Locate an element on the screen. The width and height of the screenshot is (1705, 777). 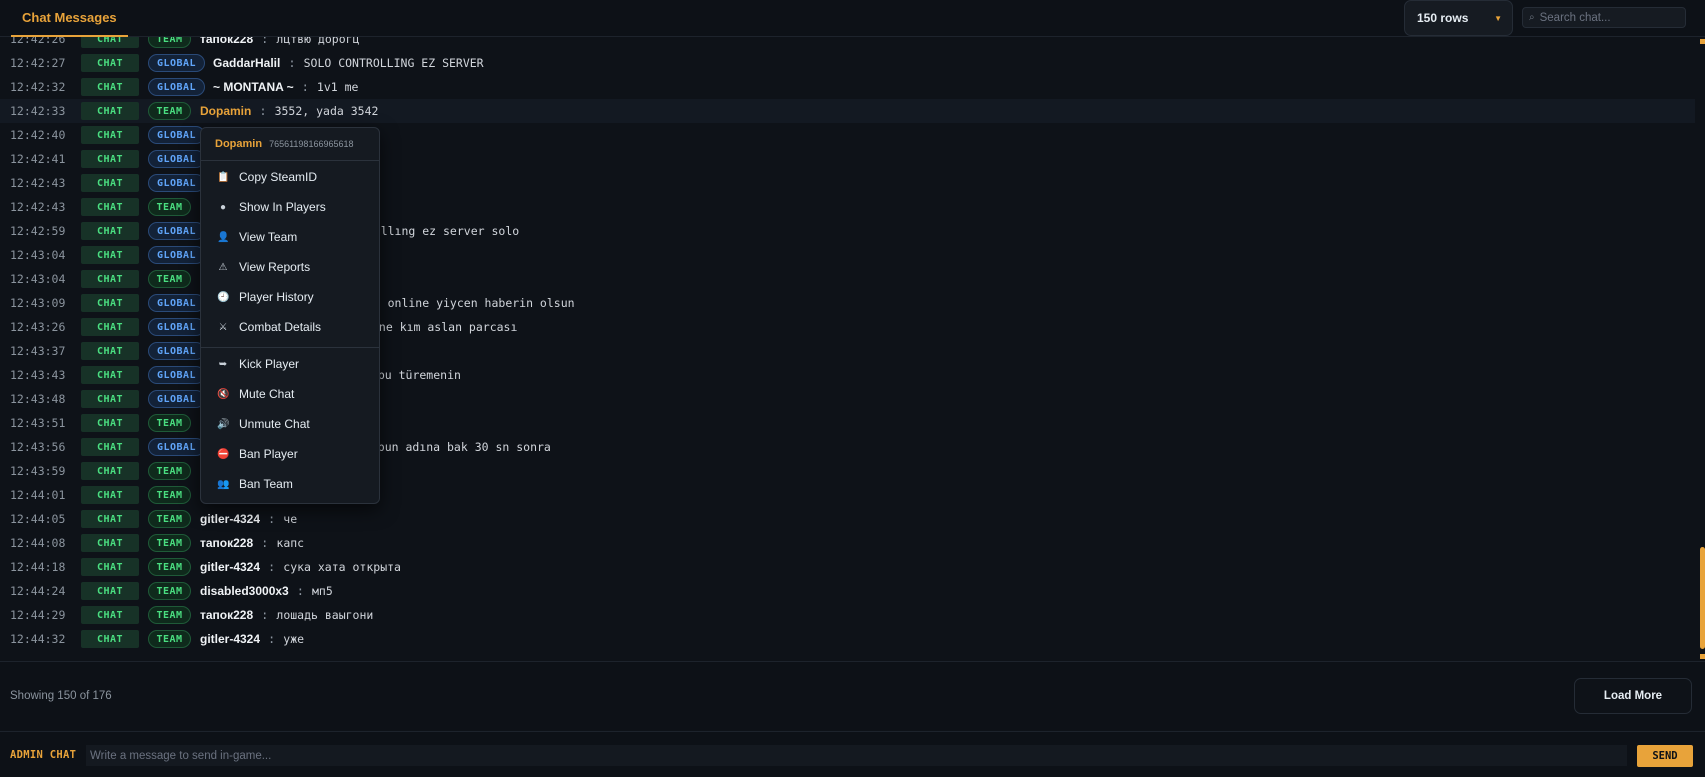
message-time: 12:43:51 is located at coordinates (38, 423).